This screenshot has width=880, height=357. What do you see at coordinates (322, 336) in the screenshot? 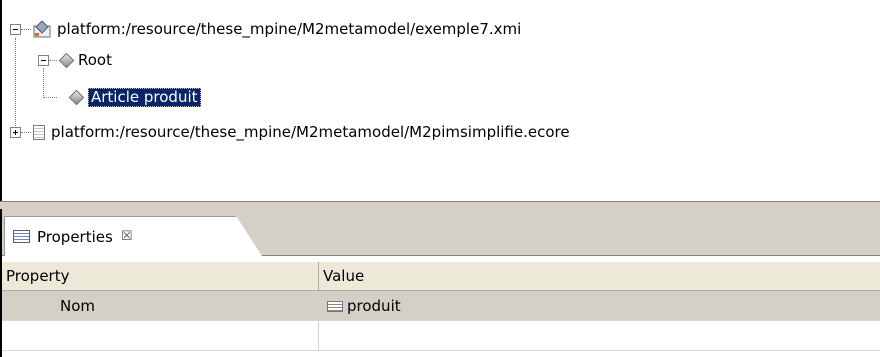
I see `empty-value-cell` at bounding box center [322, 336].